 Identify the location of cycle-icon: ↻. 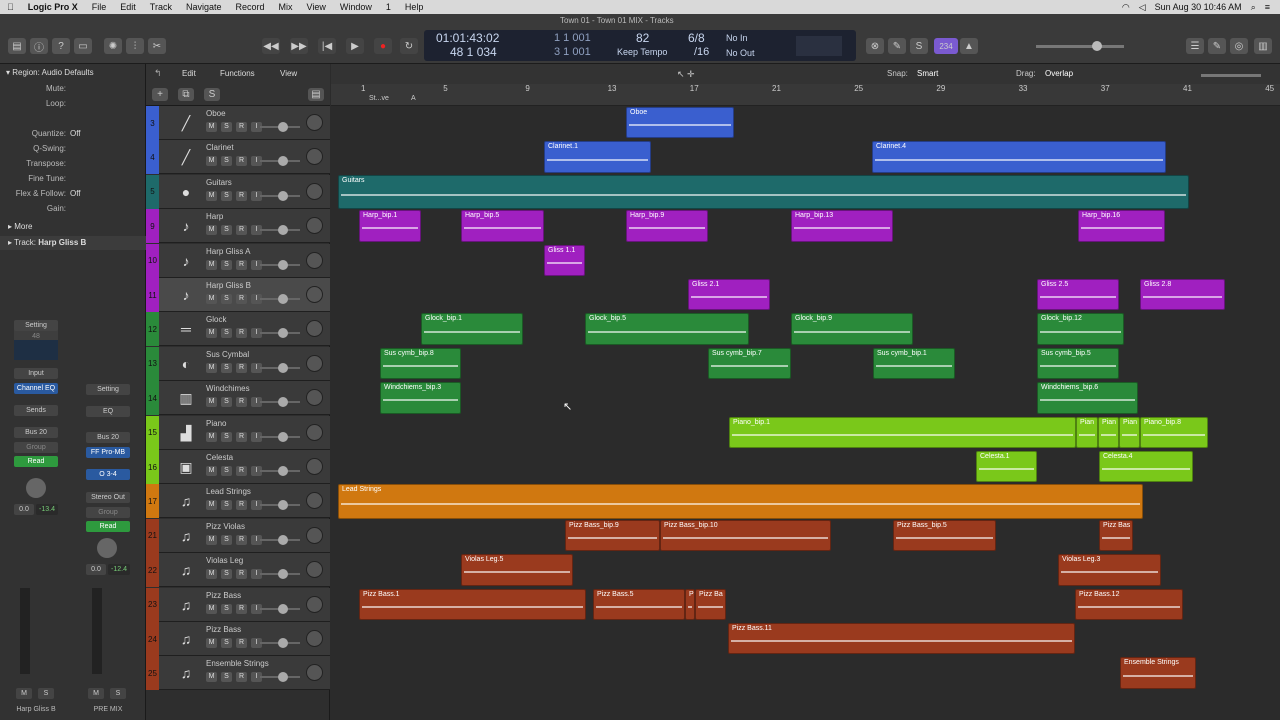
(409, 46).